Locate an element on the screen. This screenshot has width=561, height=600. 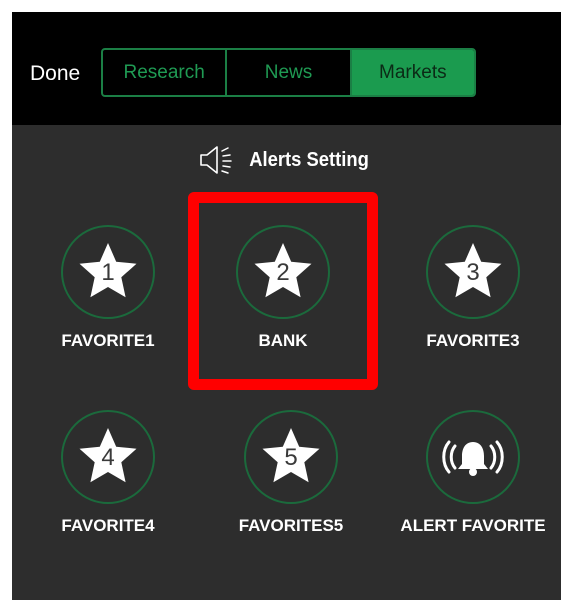
favorite-label: FAVORITE4 is located at coordinates (108, 525).